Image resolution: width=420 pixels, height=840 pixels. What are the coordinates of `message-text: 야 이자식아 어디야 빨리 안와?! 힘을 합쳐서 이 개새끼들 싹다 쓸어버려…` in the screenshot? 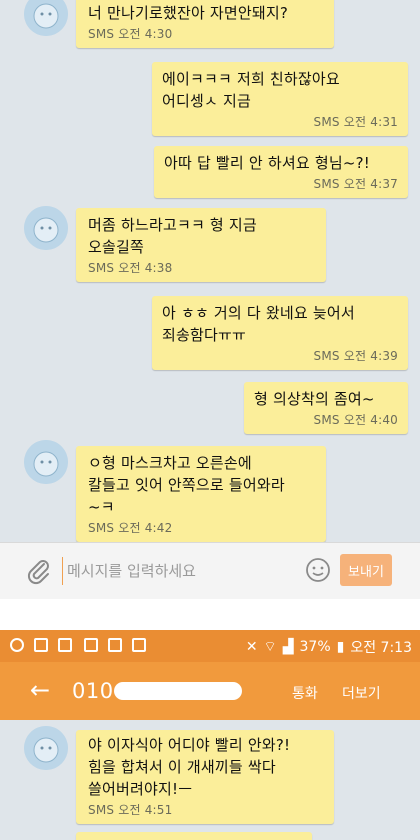 It's located at (189, 767).